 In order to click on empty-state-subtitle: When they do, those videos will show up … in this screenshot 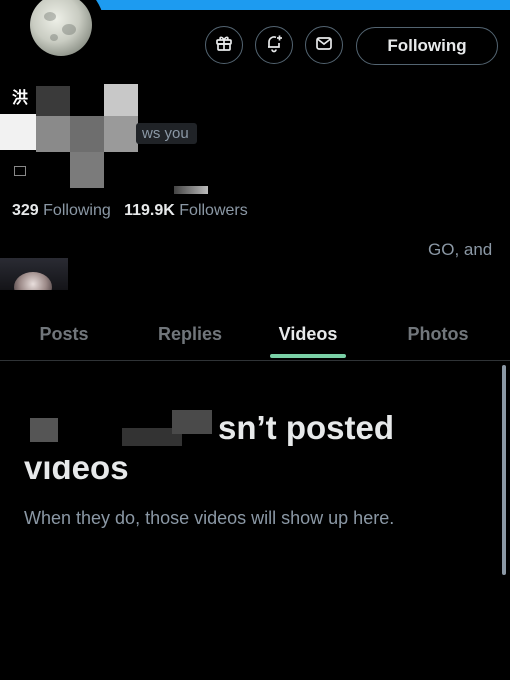, I will do `click(209, 518)`.